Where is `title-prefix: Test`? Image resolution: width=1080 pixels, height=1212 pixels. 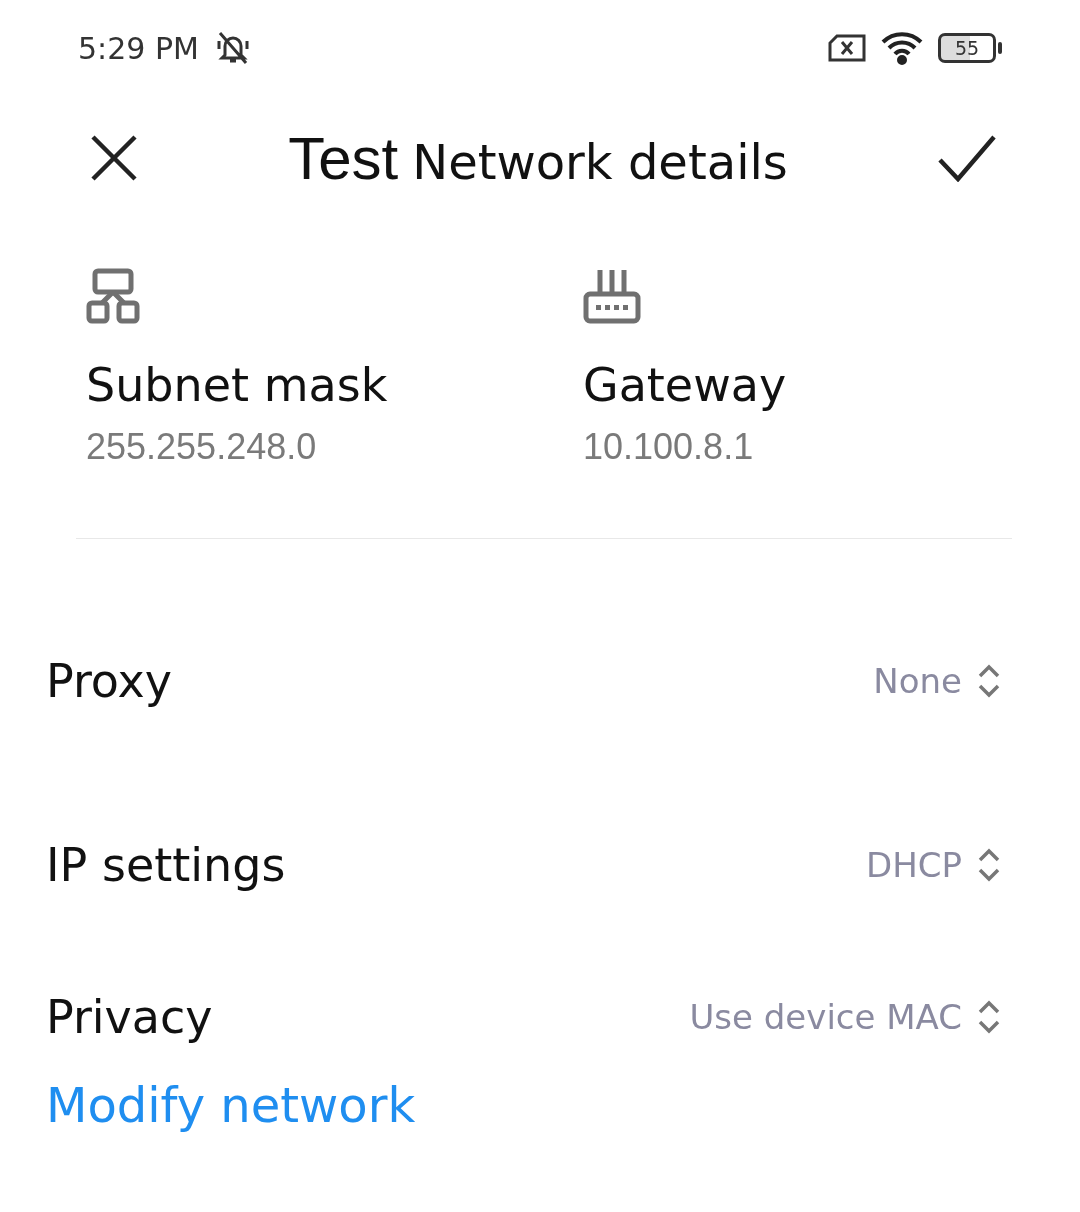
title-prefix: Test is located at coordinates (343, 158).